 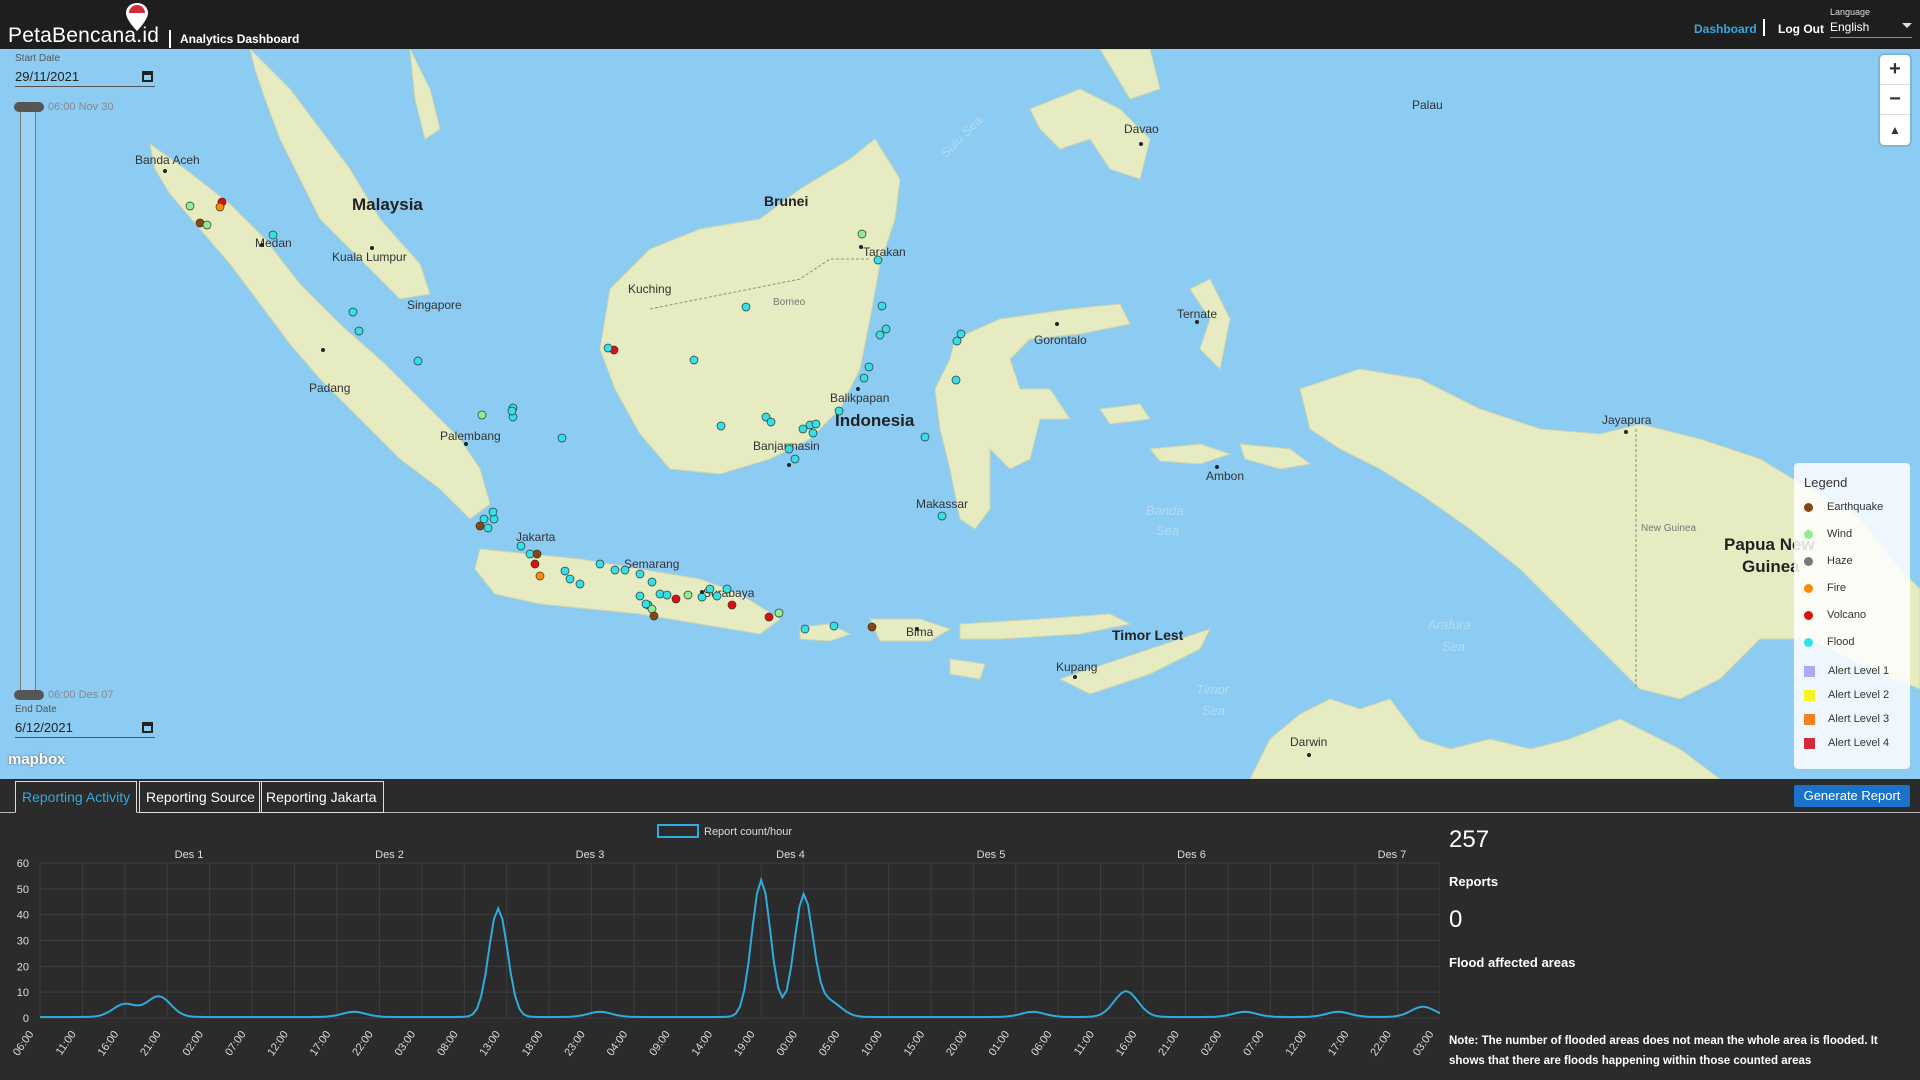 What do you see at coordinates (321, 797) in the screenshot?
I see `tab-reporting-jakarta: Reporting Jakarta` at bounding box center [321, 797].